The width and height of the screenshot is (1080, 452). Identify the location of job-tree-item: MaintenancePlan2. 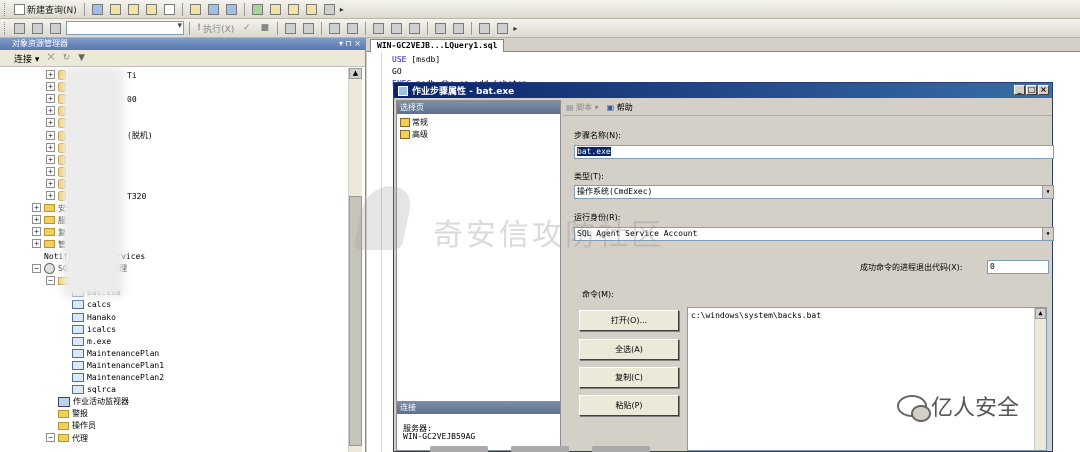
(118, 378).